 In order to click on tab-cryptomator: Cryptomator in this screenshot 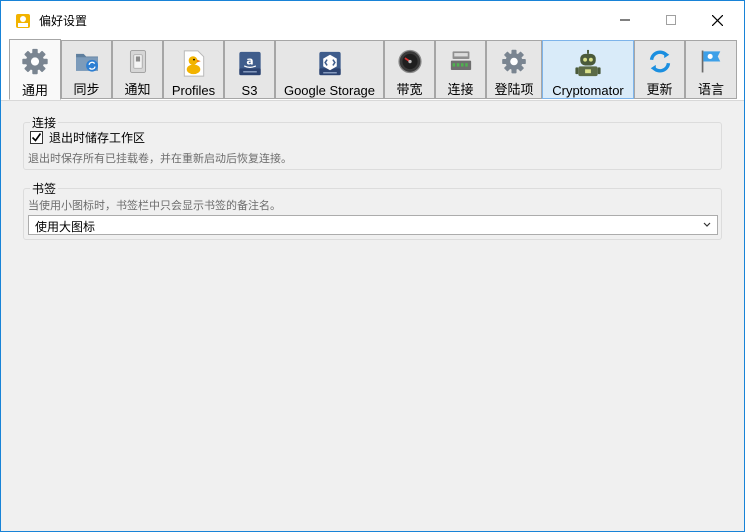, I will do `click(588, 69)`.